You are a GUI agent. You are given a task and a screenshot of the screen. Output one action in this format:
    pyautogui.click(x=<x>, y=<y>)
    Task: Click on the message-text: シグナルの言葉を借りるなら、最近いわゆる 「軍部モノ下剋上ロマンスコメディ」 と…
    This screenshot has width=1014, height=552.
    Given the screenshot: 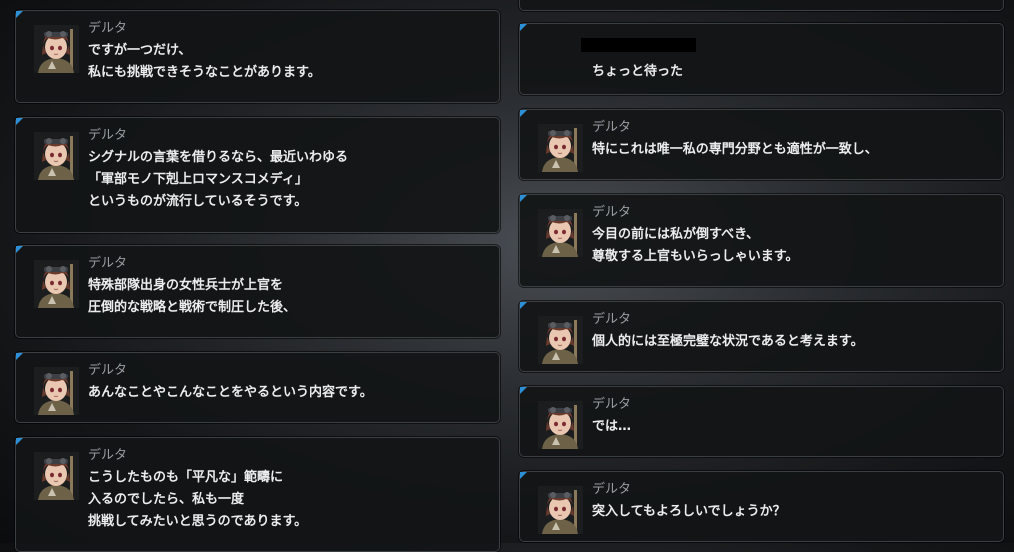 What is the action you would take?
    pyautogui.click(x=288, y=180)
    